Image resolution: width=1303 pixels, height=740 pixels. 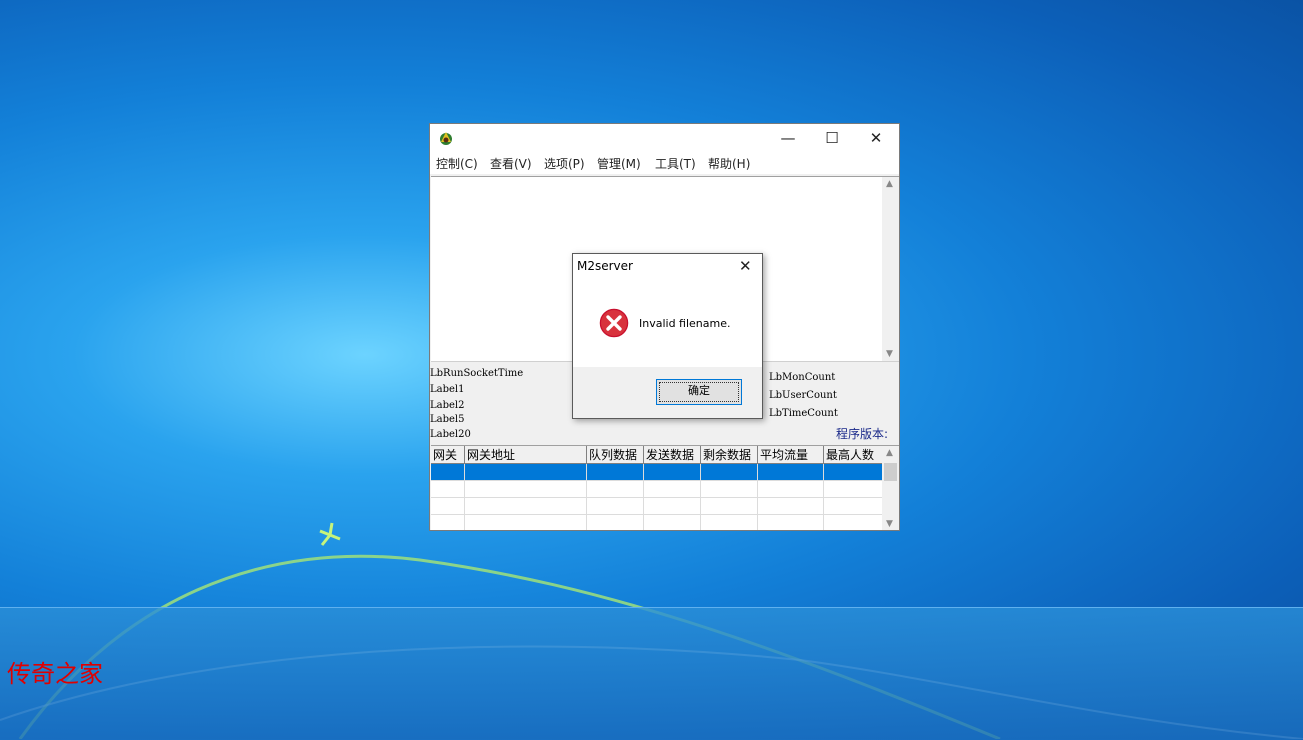 What do you see at coordinates (511, 163) in the screenshot?
I see `menu-view: 查看(V)` at bounding box center [511, 163].